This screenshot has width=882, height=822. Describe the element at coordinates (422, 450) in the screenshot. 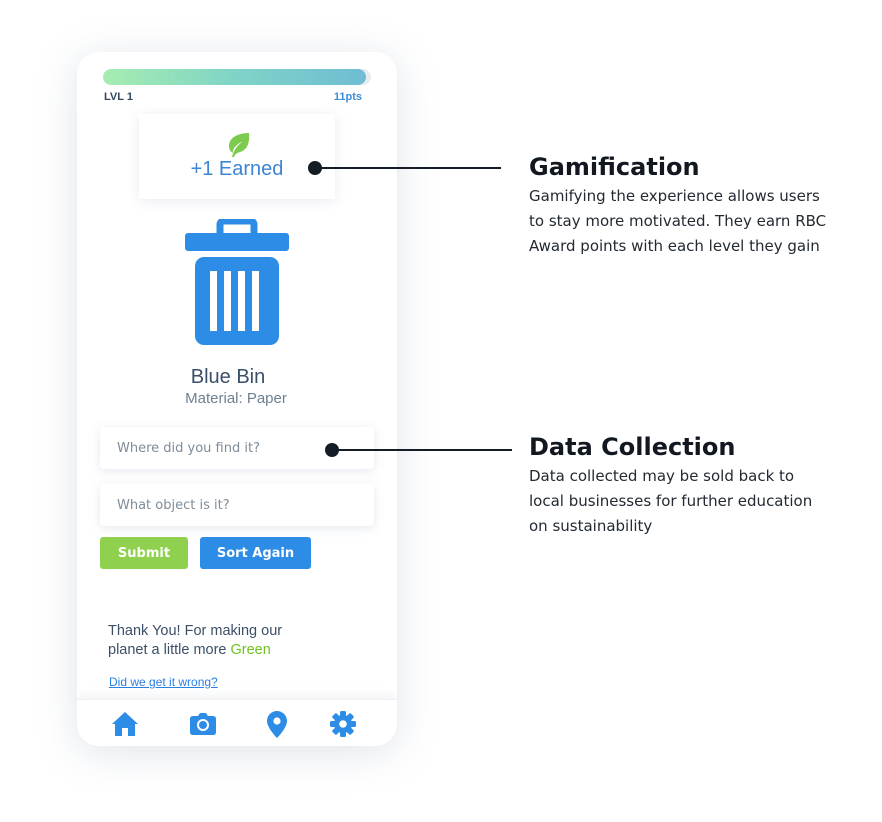

I see `data-collection-callout-line` at that location.